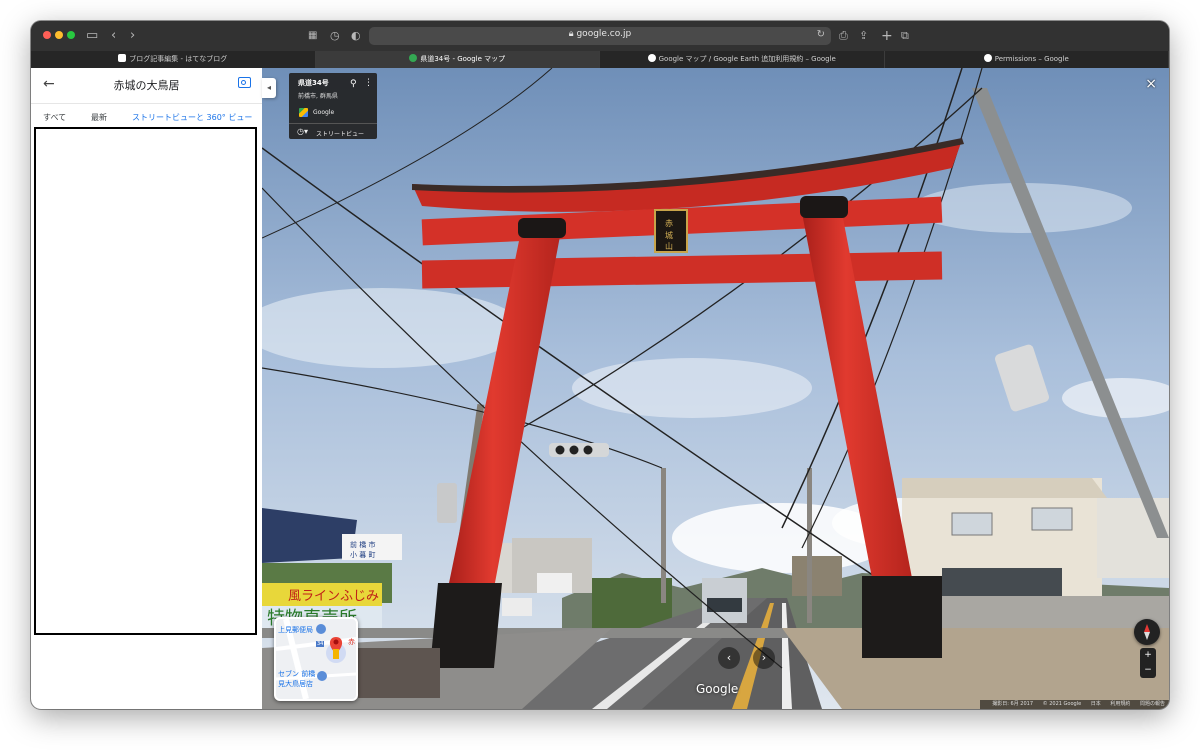 Image resolution: width=1200 pixels, height=750 pixels. Describe the element at coordinates (59, 35) in the screenshot. I see `minimize-window-button` at that location.